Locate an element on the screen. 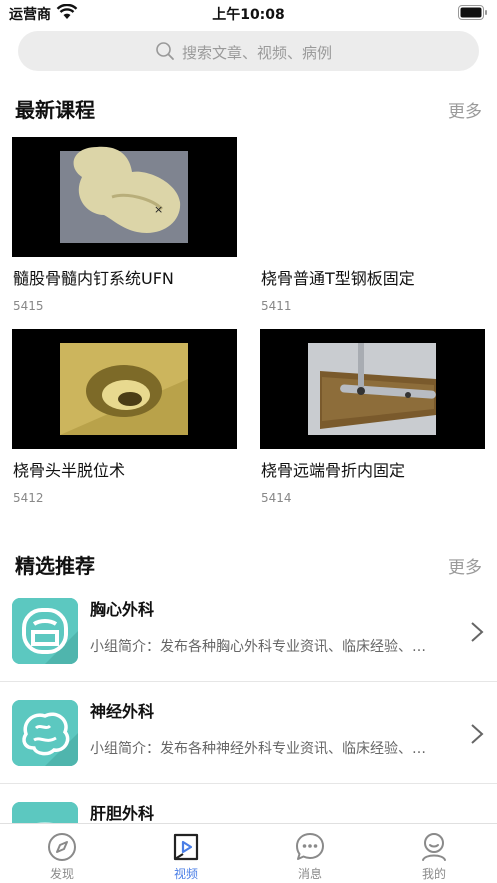 Image resolution: width=497 pixels, height=883 pixels. latest-more-link: 更多 is located at coordinates (465, 109).